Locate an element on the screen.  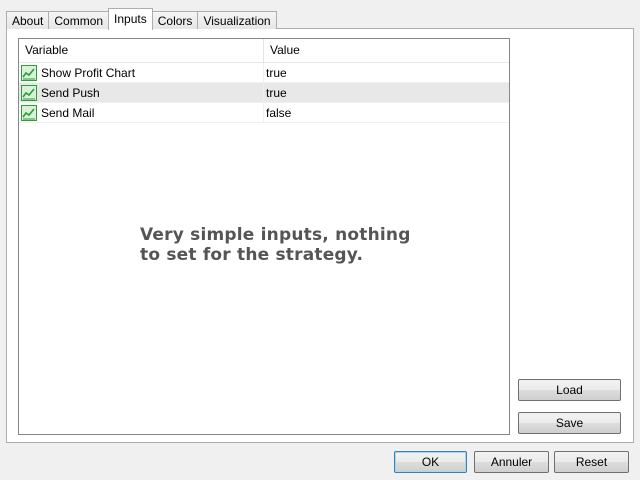
tab-common: Common is located at coordinates (79, 20).